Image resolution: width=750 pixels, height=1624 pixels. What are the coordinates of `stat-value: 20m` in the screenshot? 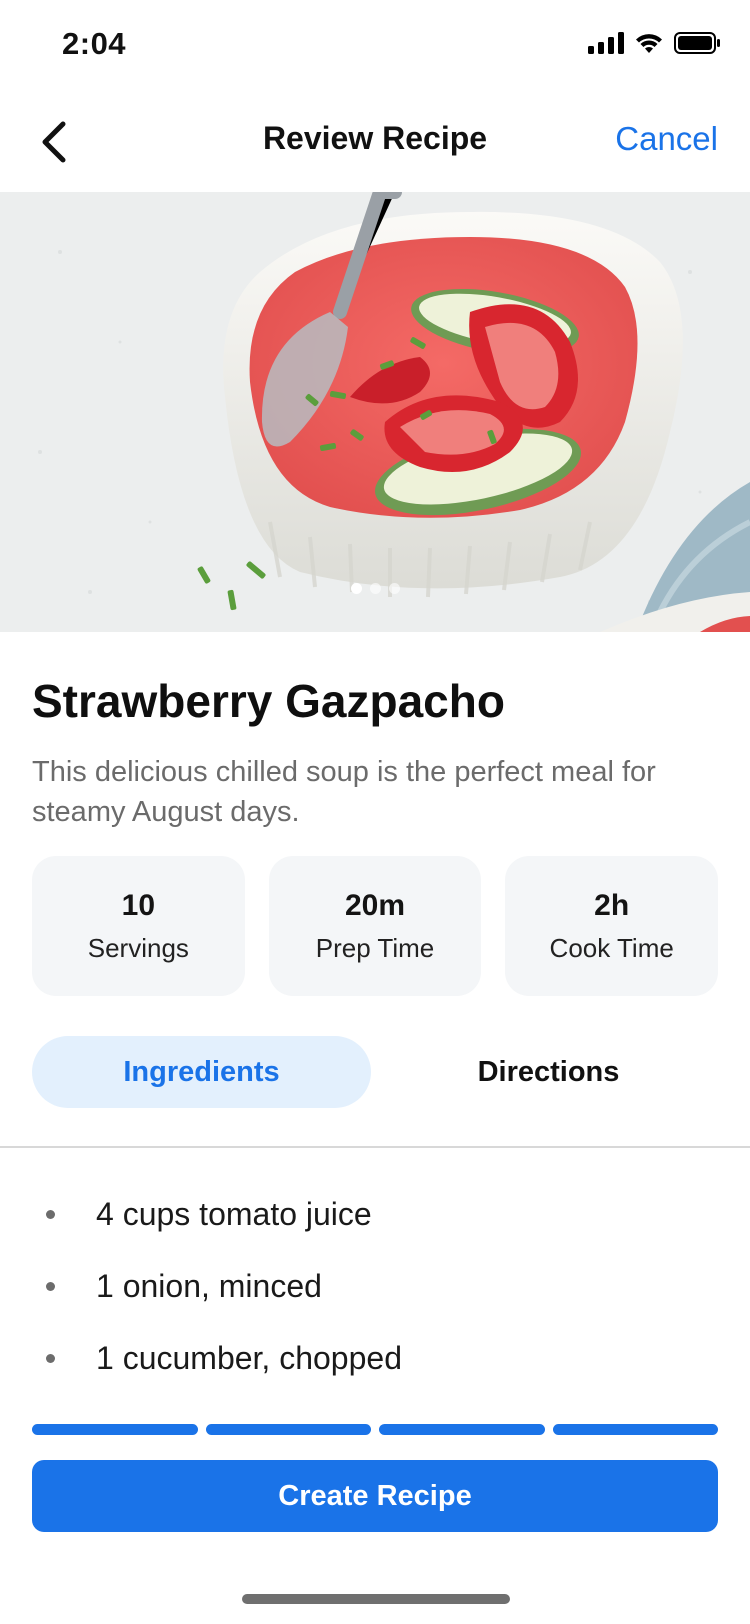 It's located at (375, 905).